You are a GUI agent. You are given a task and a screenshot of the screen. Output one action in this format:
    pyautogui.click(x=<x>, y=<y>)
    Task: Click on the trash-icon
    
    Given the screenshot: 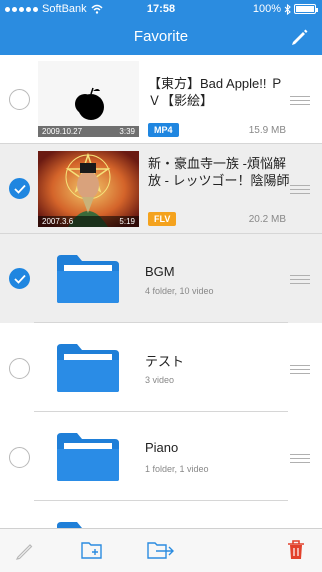 What is the action you would take?
    pyautogui.click(x=296, y=550)
    